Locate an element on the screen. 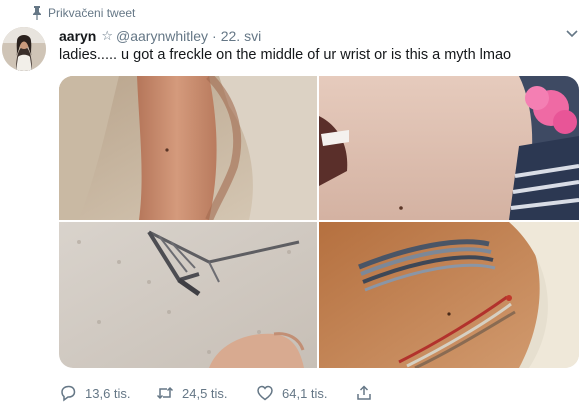 This screenshot has height=416, width=586. user-handle: @aarynwhitley is located at coordinates (162, 36).